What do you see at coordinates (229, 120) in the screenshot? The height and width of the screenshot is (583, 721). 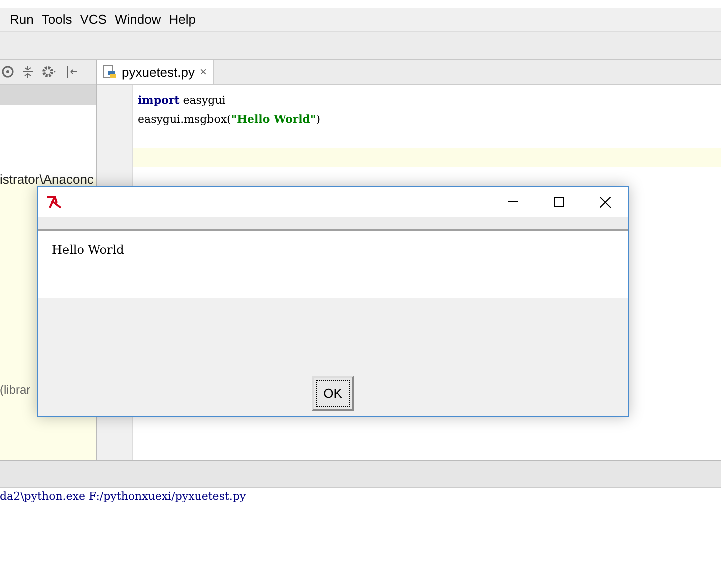 I see `code-line: easygui.msgbox("Hello World")` at bounding box center [229, 120].